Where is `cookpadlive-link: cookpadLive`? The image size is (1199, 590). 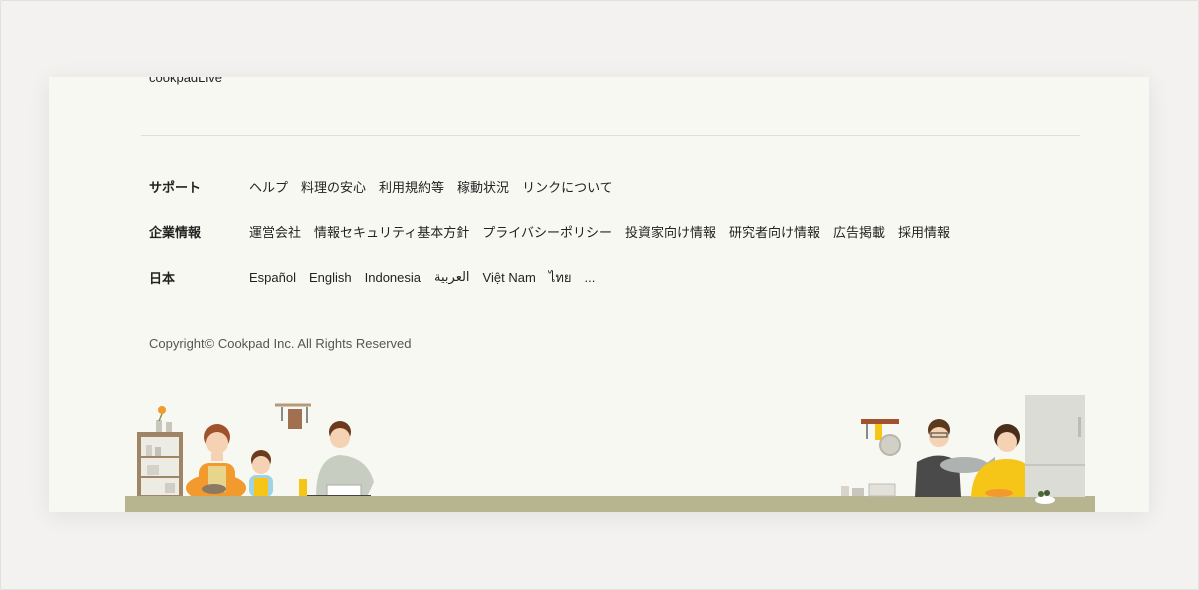 cookpadlive-link: cookpadLive is located at coordinates (185, 81).